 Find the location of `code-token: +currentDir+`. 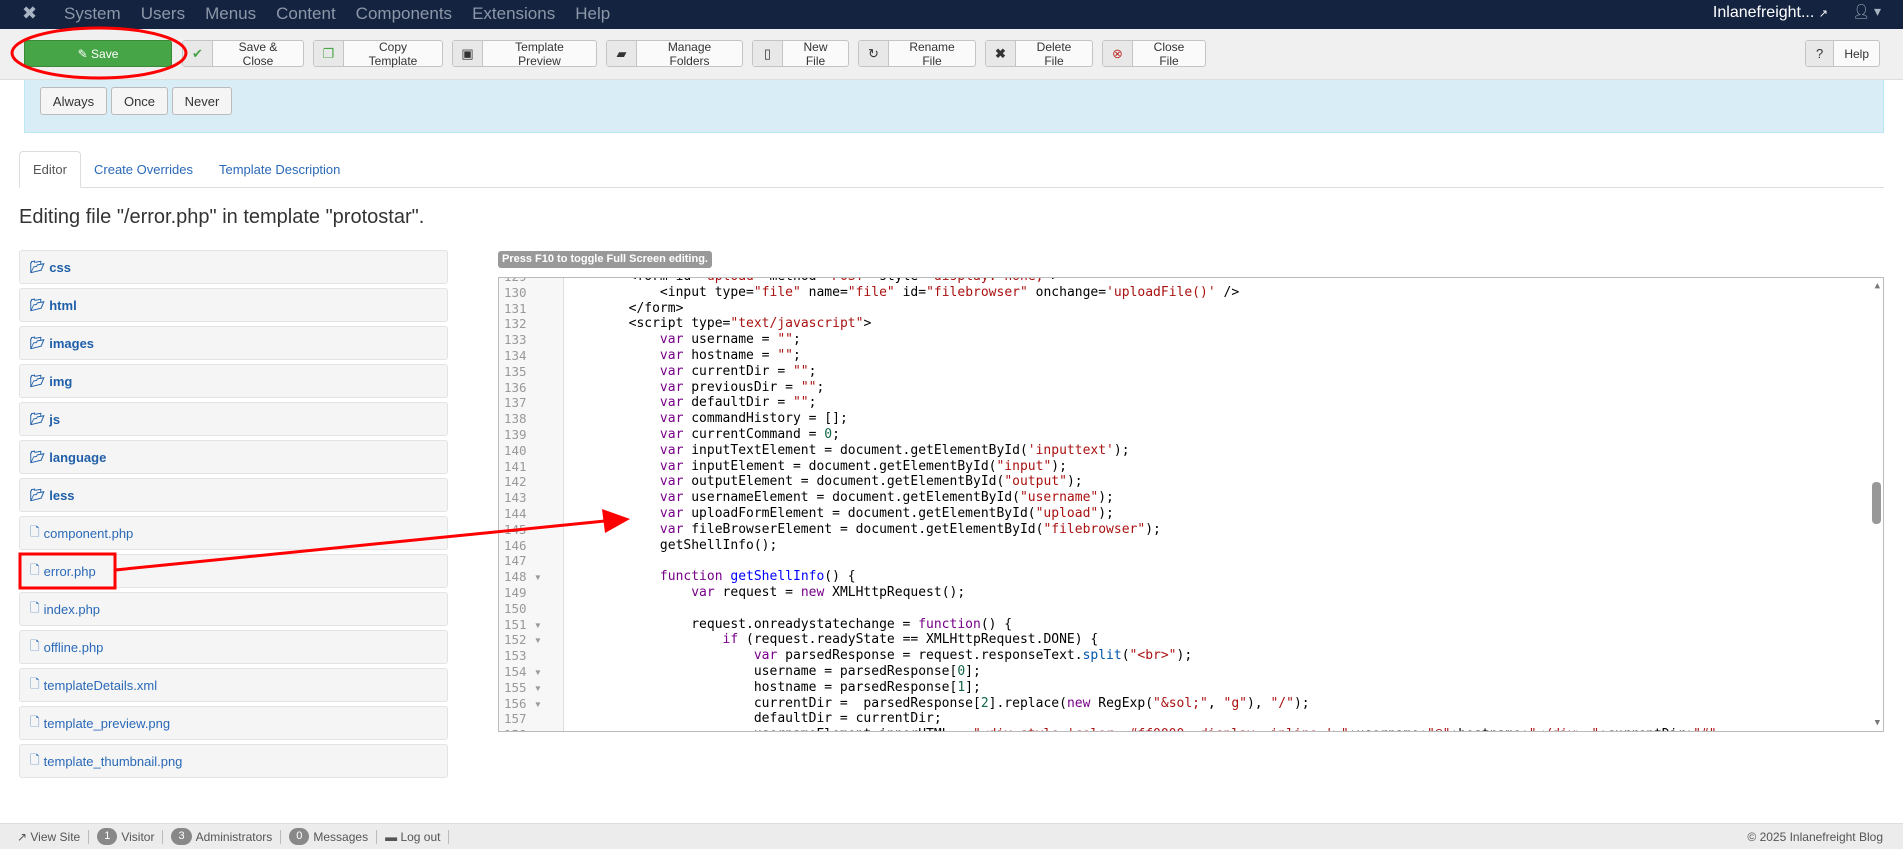

code-token: +currentDir+ is located at coordinates (1646, 729).